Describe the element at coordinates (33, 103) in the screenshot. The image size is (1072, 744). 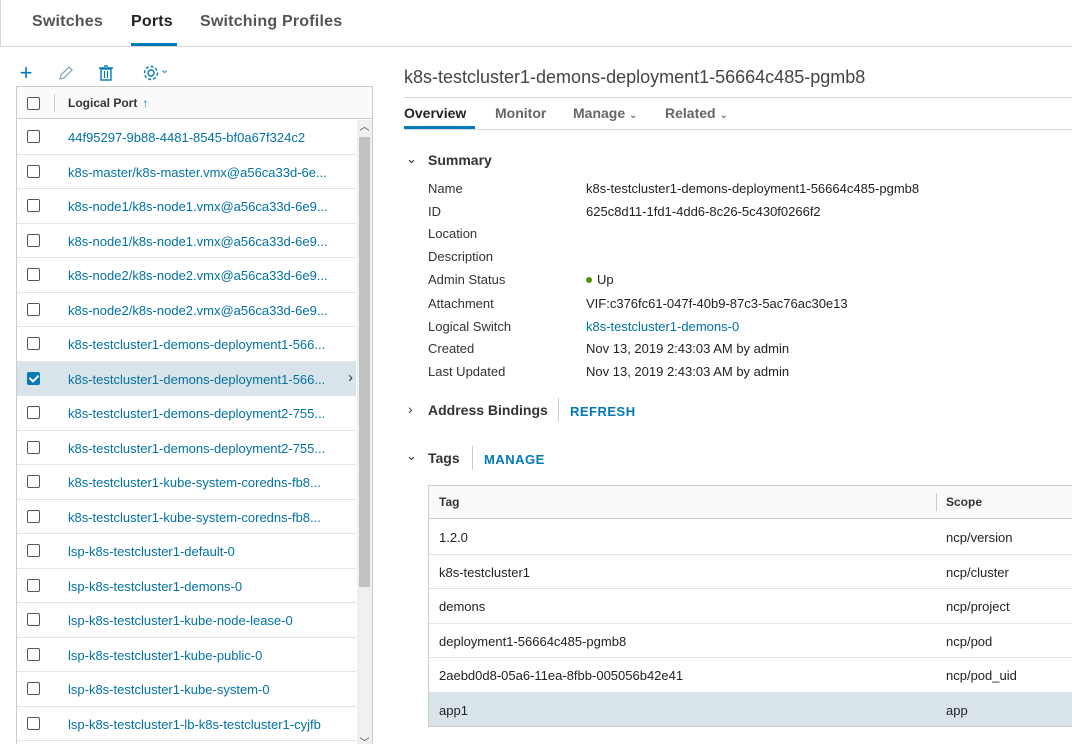
I see `select-all-checkbox` at that location.